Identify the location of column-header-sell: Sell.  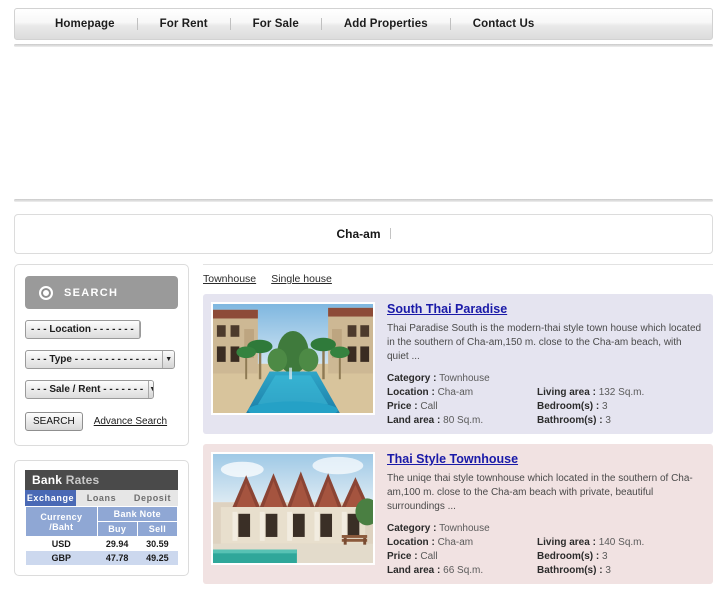
(157, 529).